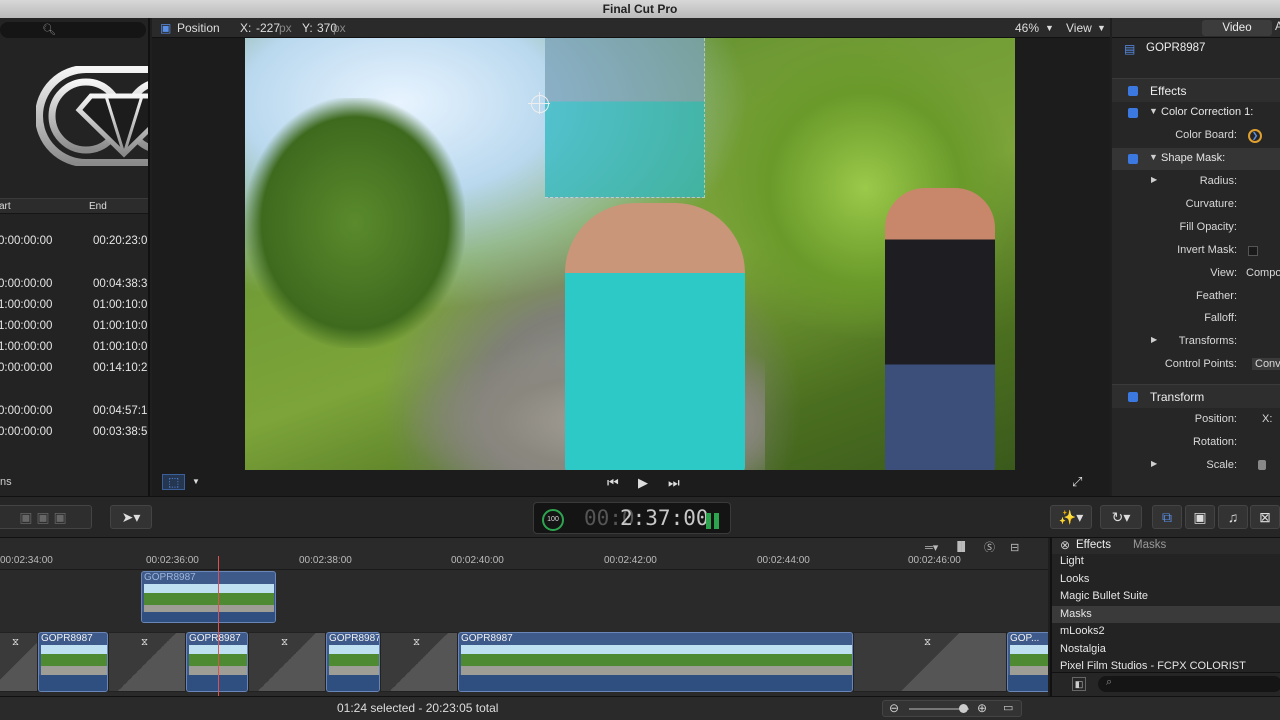 The image size is (1280, 720). What do you see at coordinates (1196, 396) in the screenshot?
I see `transform-section-header: Transform` at bounding box center [1196, 396].